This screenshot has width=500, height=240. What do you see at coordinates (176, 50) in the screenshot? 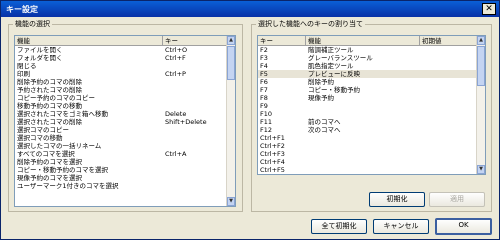
I see `function-key: Ctrl+O` at bounding box center [176, 50].